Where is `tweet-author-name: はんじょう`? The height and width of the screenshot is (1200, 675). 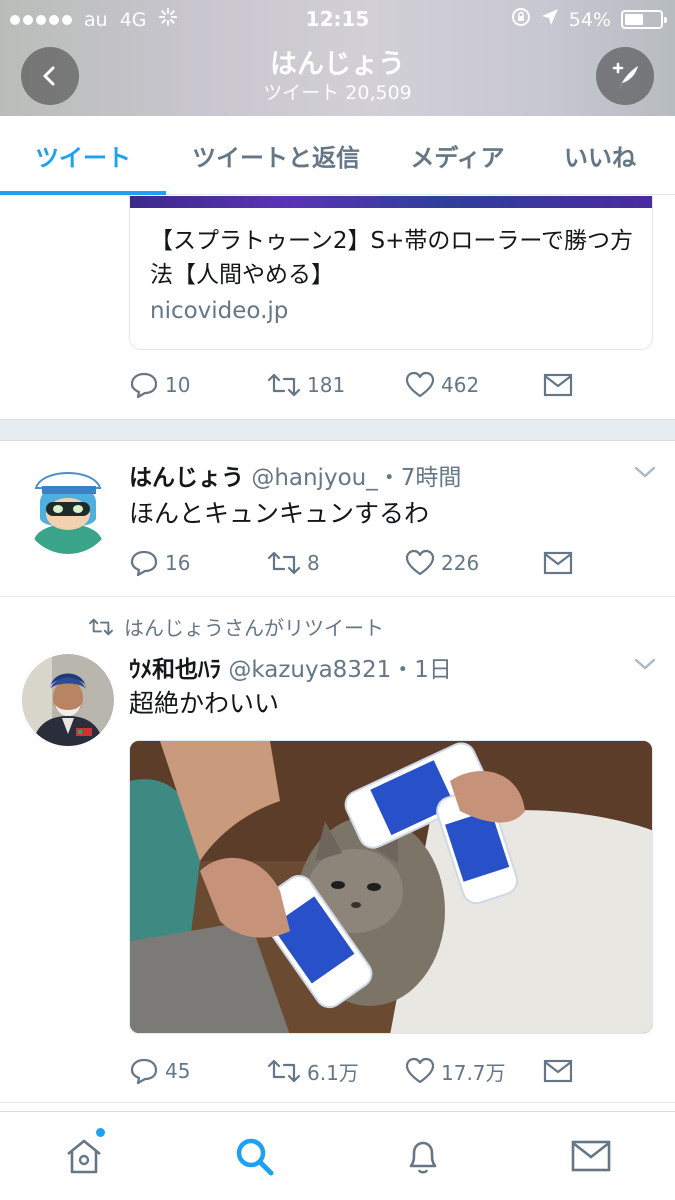 tweet-author-name: はんじょう is located at coordinates (186, 478).